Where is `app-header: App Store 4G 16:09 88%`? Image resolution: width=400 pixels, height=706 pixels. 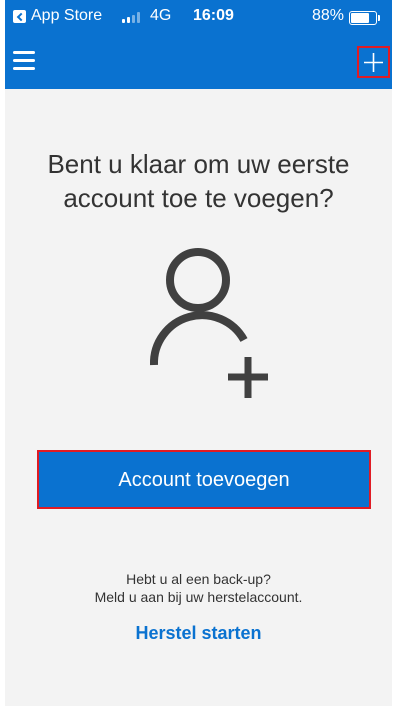
app-header: App Store 4G 16:09 88% is located at coordinates (198, 44).